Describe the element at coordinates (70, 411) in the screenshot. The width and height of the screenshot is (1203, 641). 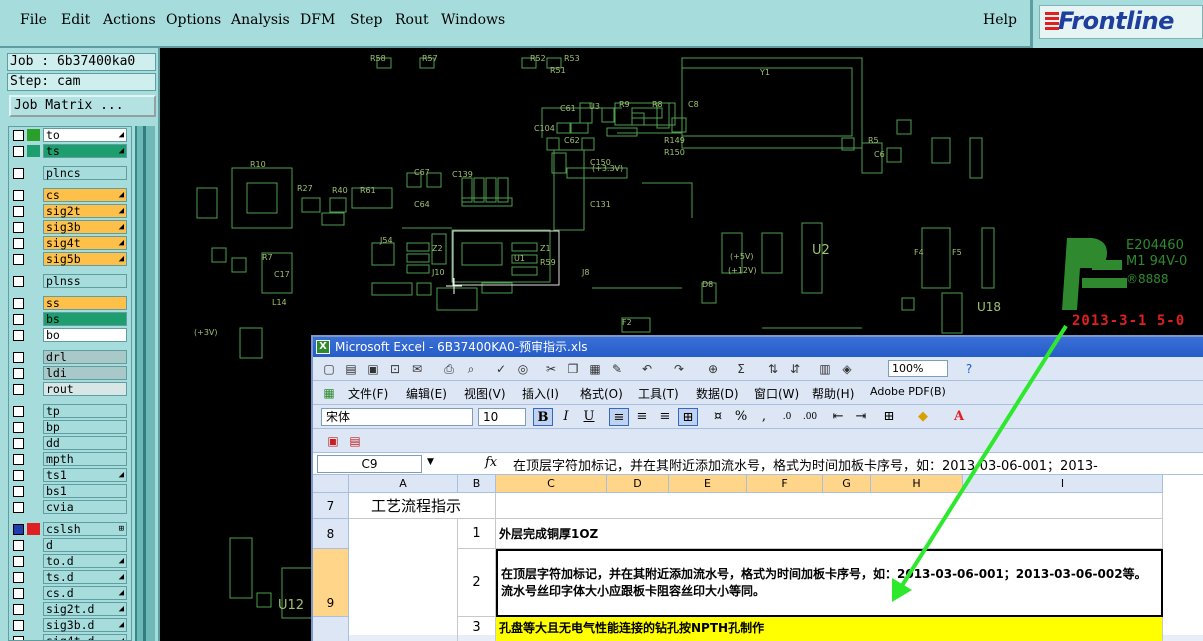
I see `layer-row-tp: tp` at that location.